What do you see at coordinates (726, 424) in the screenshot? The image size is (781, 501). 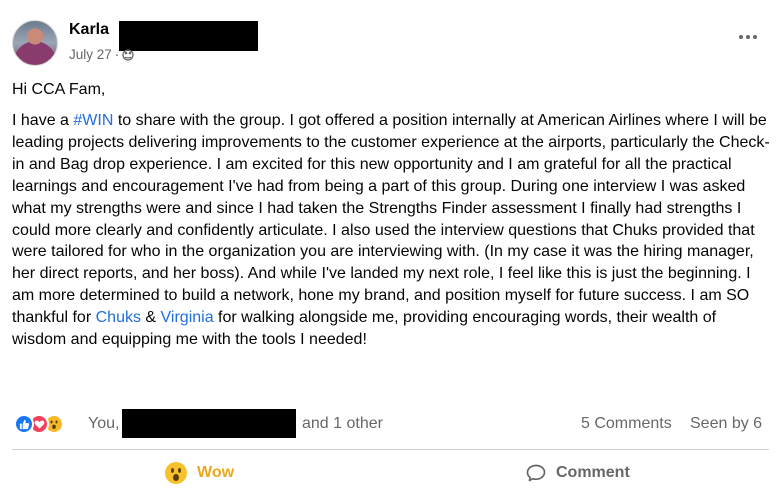 I see `seen-by-count: Seen by 6` at bounding box center [726, 424].